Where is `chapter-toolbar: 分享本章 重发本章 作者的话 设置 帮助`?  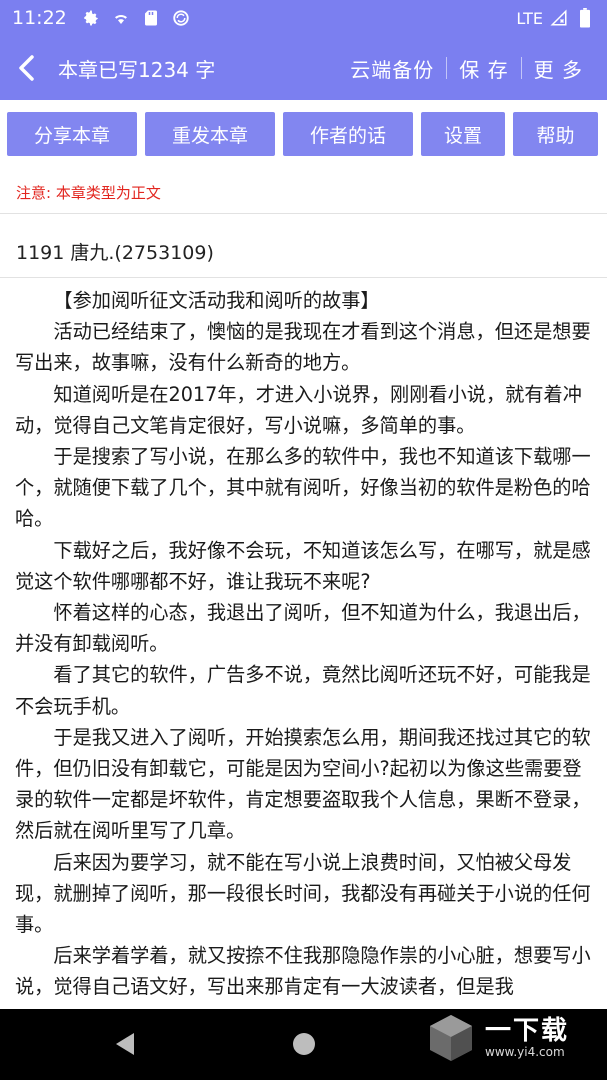
chapter-toolbar: 分享本章 重发本章 作者的话 设置 帮助 is located at coordinates (303, 134).